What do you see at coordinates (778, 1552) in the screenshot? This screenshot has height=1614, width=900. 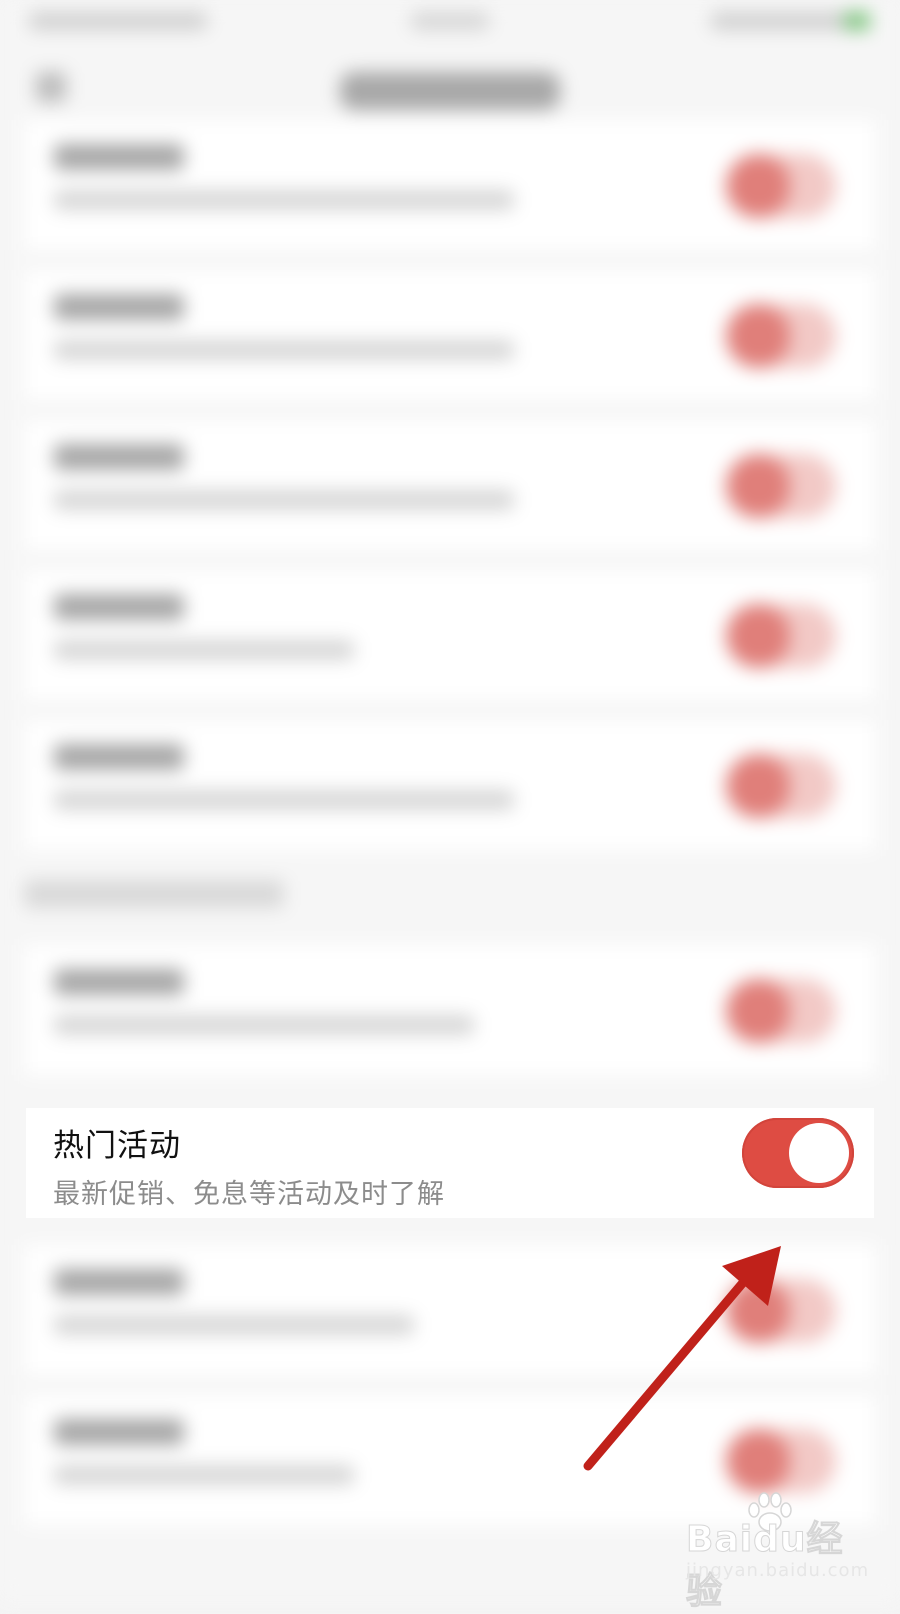 I see `watermark: Baidu经验 jingyan.baidu.com` at bounding box center [778, 1552].